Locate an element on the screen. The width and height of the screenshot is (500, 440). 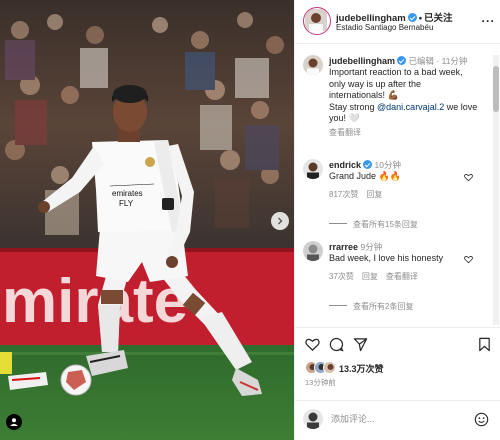
caption-avatar is located at coordinates (313, 65).